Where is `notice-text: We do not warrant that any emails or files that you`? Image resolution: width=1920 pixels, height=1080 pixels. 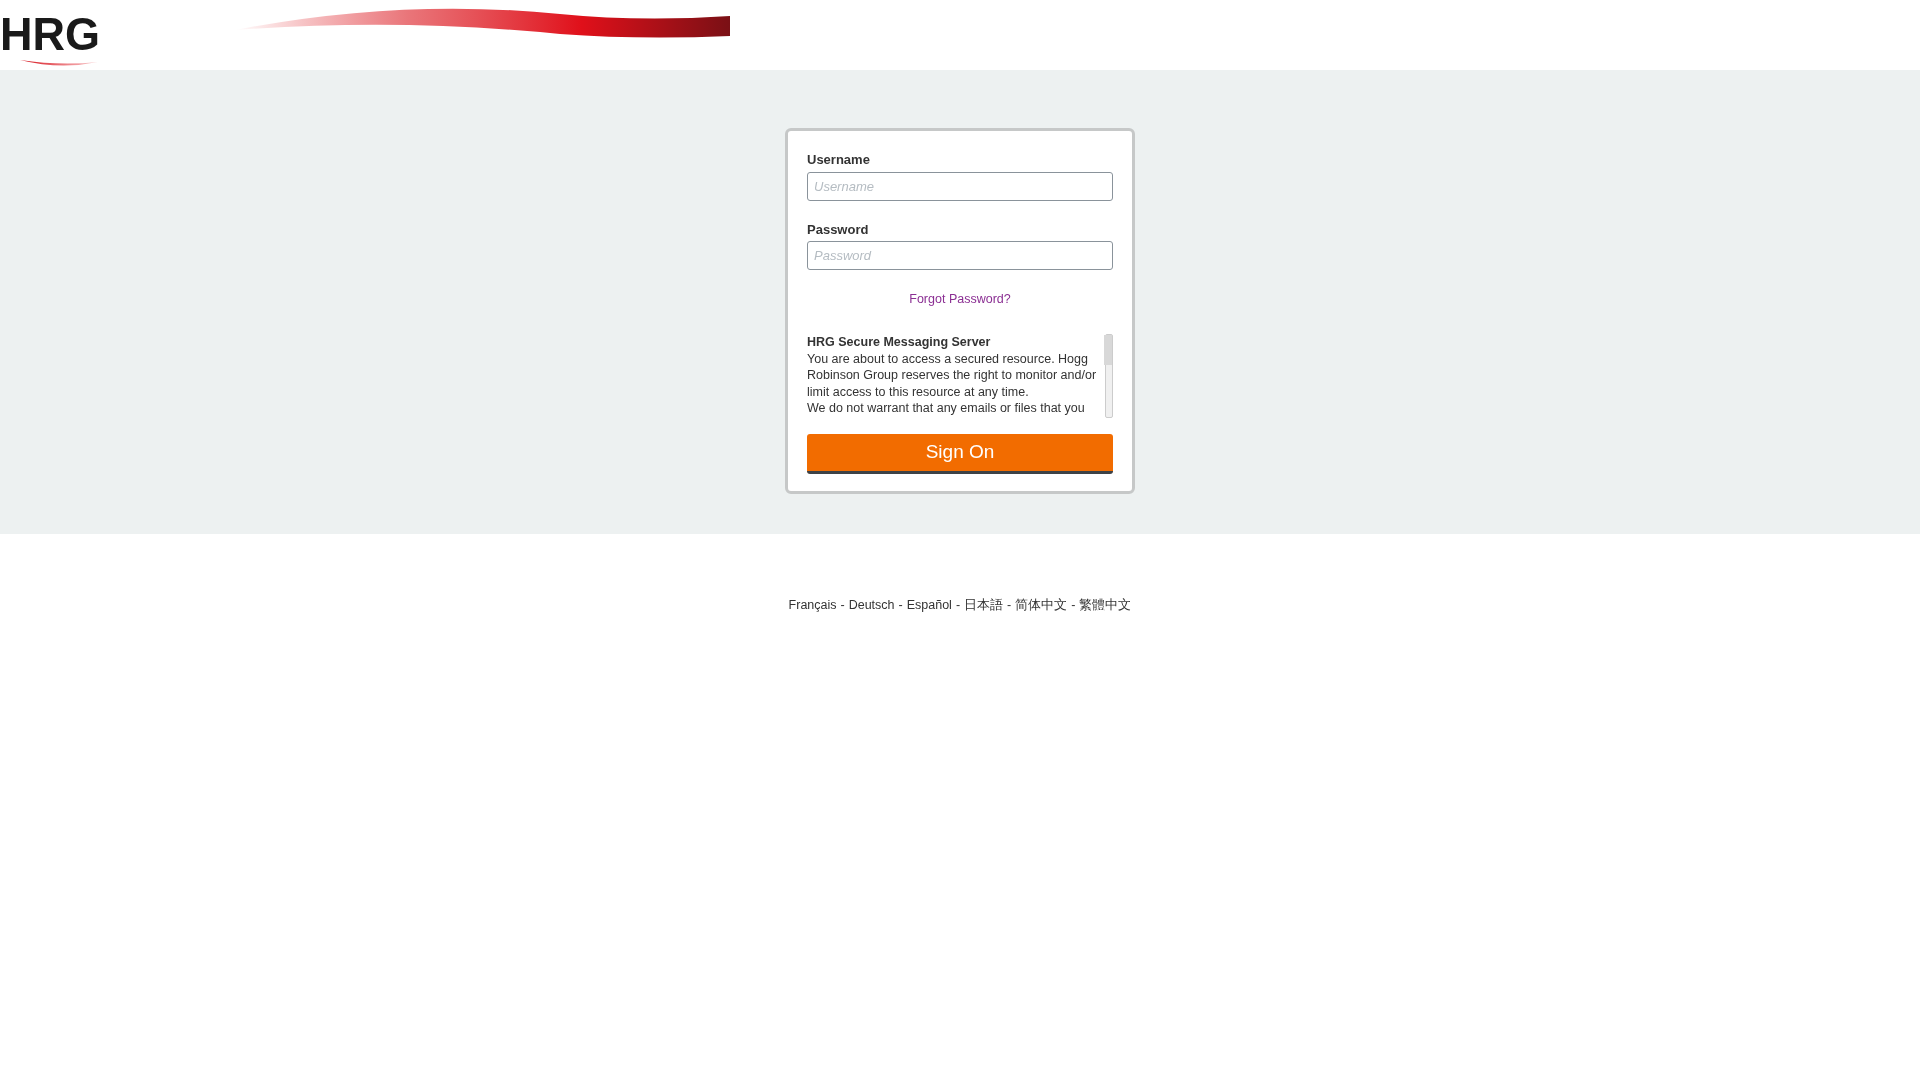 notice-text: We do not warrant that any emails or files that you is located at coordinates (946, 408).